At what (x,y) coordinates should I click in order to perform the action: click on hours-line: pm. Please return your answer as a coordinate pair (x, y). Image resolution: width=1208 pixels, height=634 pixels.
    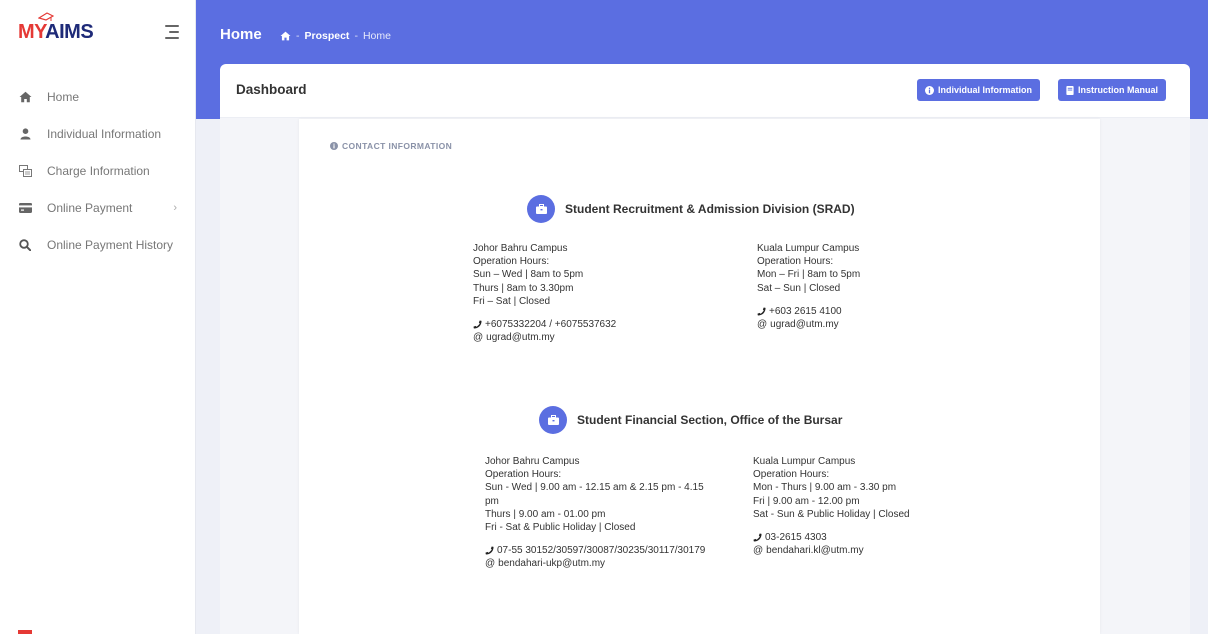
    Looking at the image, I should click on (492, 501).